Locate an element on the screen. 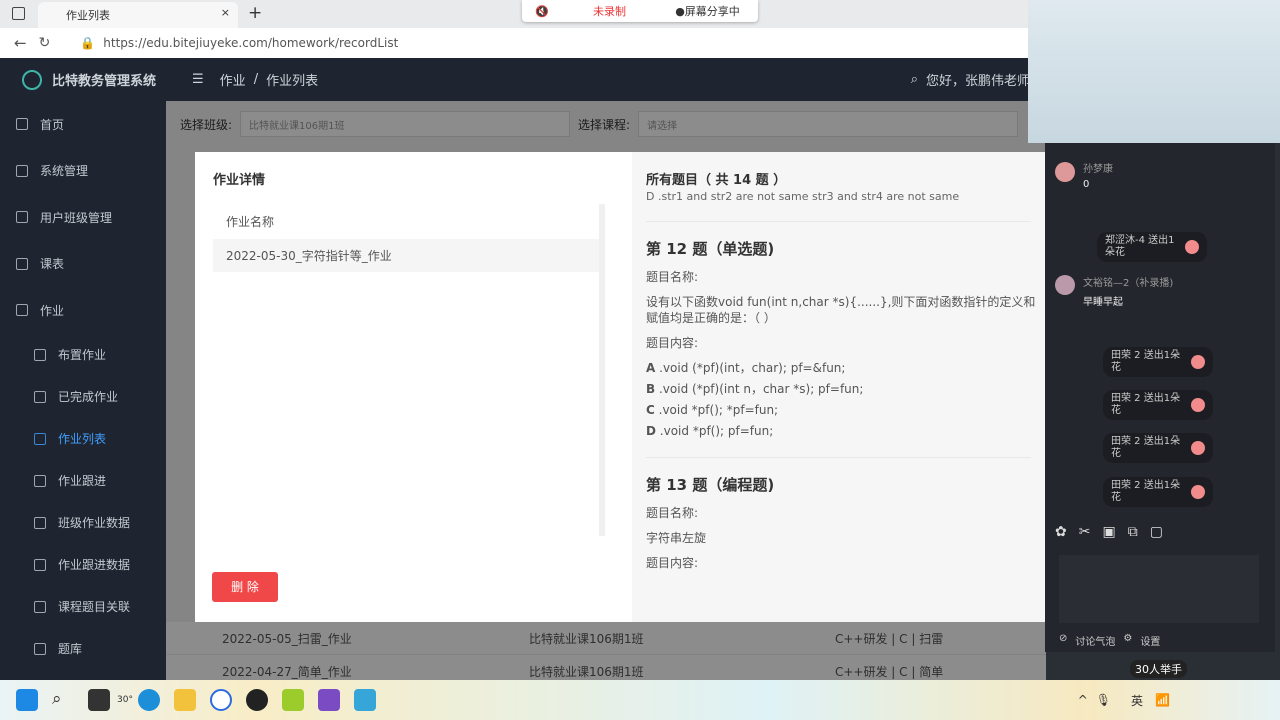 This screenshot has width=1280, height=720. questions-title: 所有题目（ 共 14 题 ） is located at coordinates (716, 180).